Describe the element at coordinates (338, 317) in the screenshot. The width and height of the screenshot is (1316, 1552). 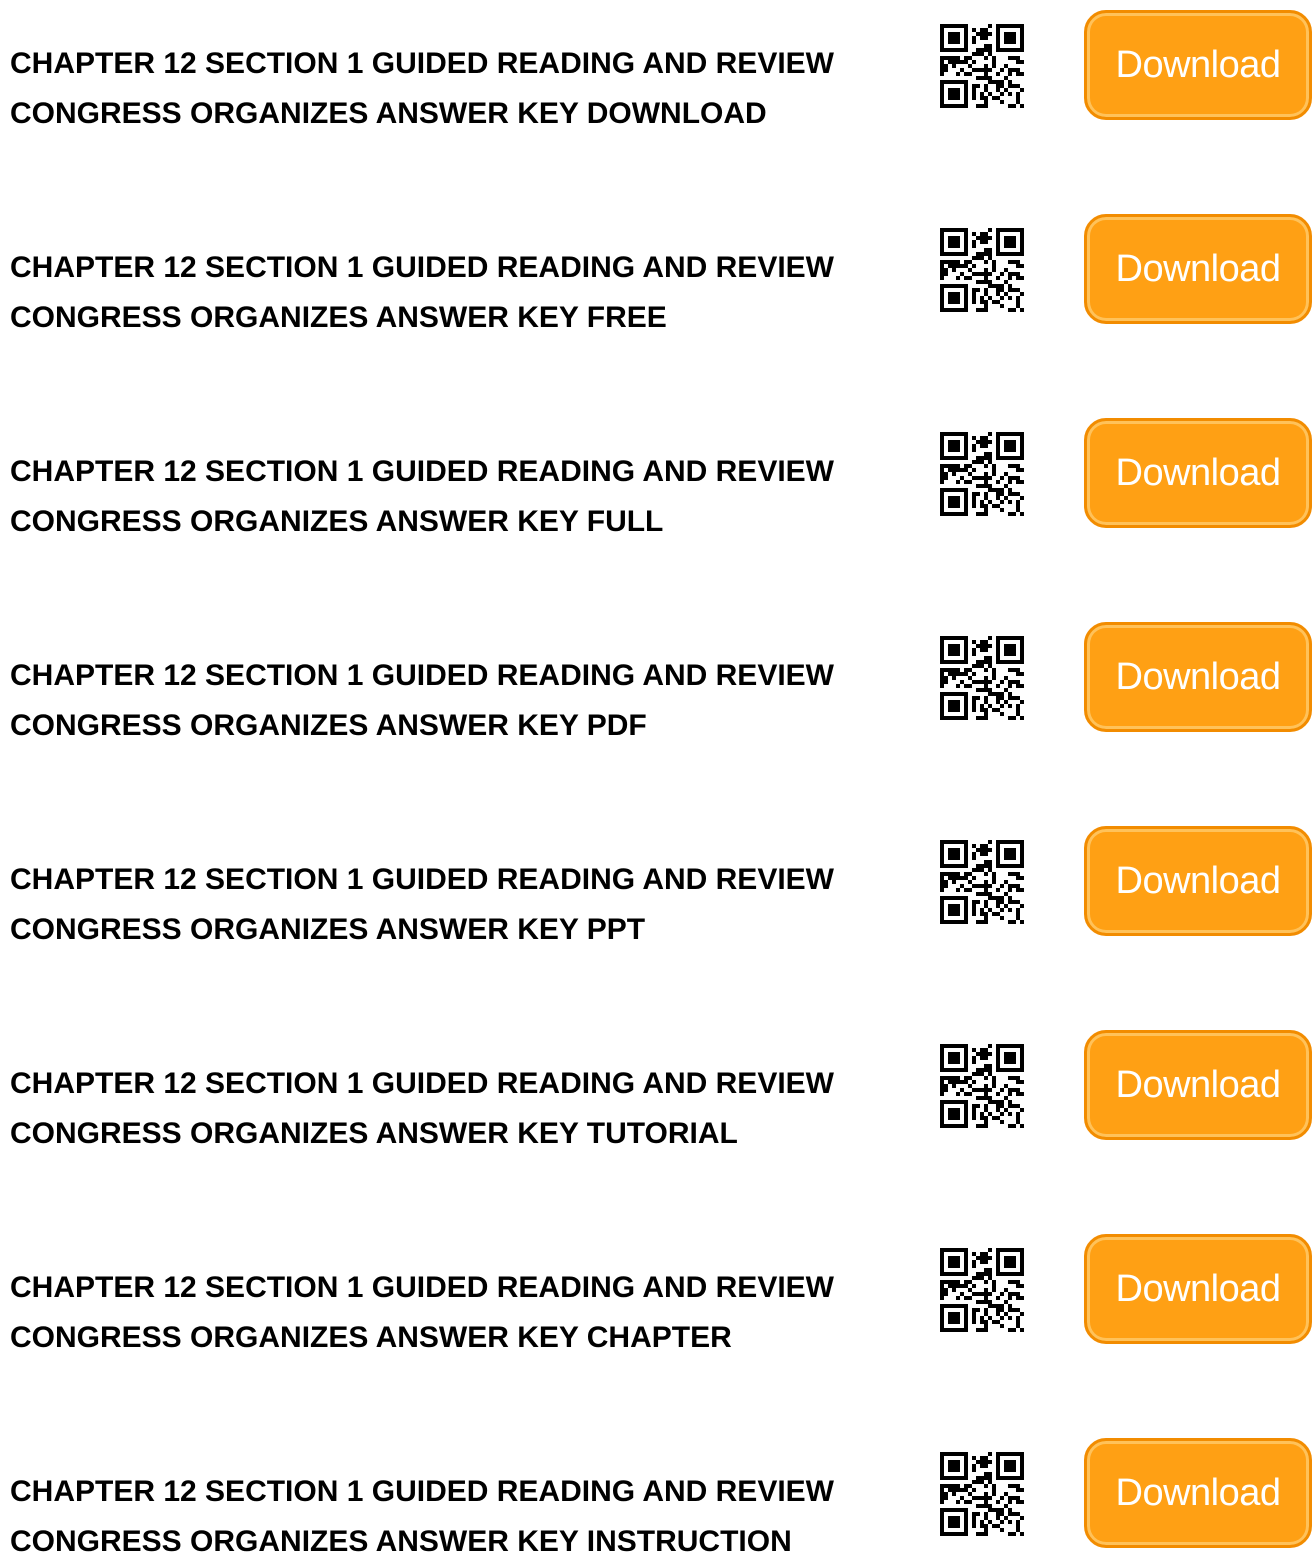
I see `item-title-line2: CONGRESS ORGANIZES ANSWER KEY FREE` at that location.